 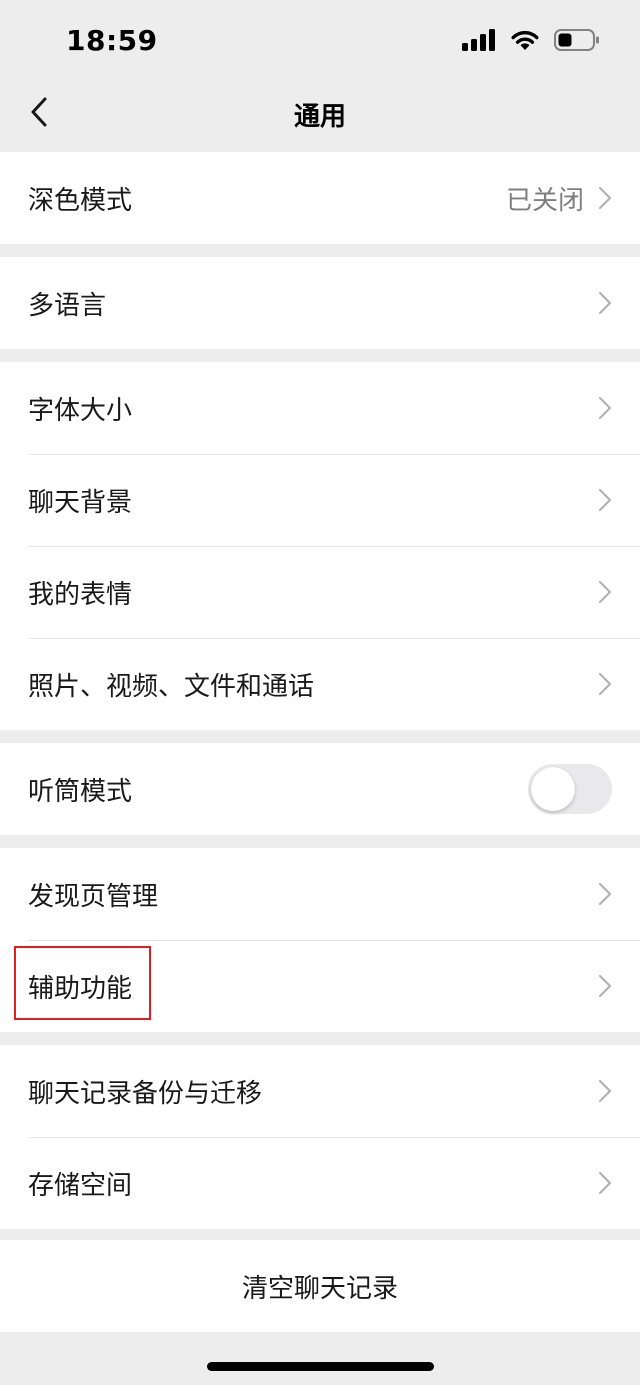 What do you see at coordinates (320, 1091) in the screenshot?
I see `setting-row-chat-backup-migration: 聊天记录备份与迁移` at bounding box center [320, 1091].